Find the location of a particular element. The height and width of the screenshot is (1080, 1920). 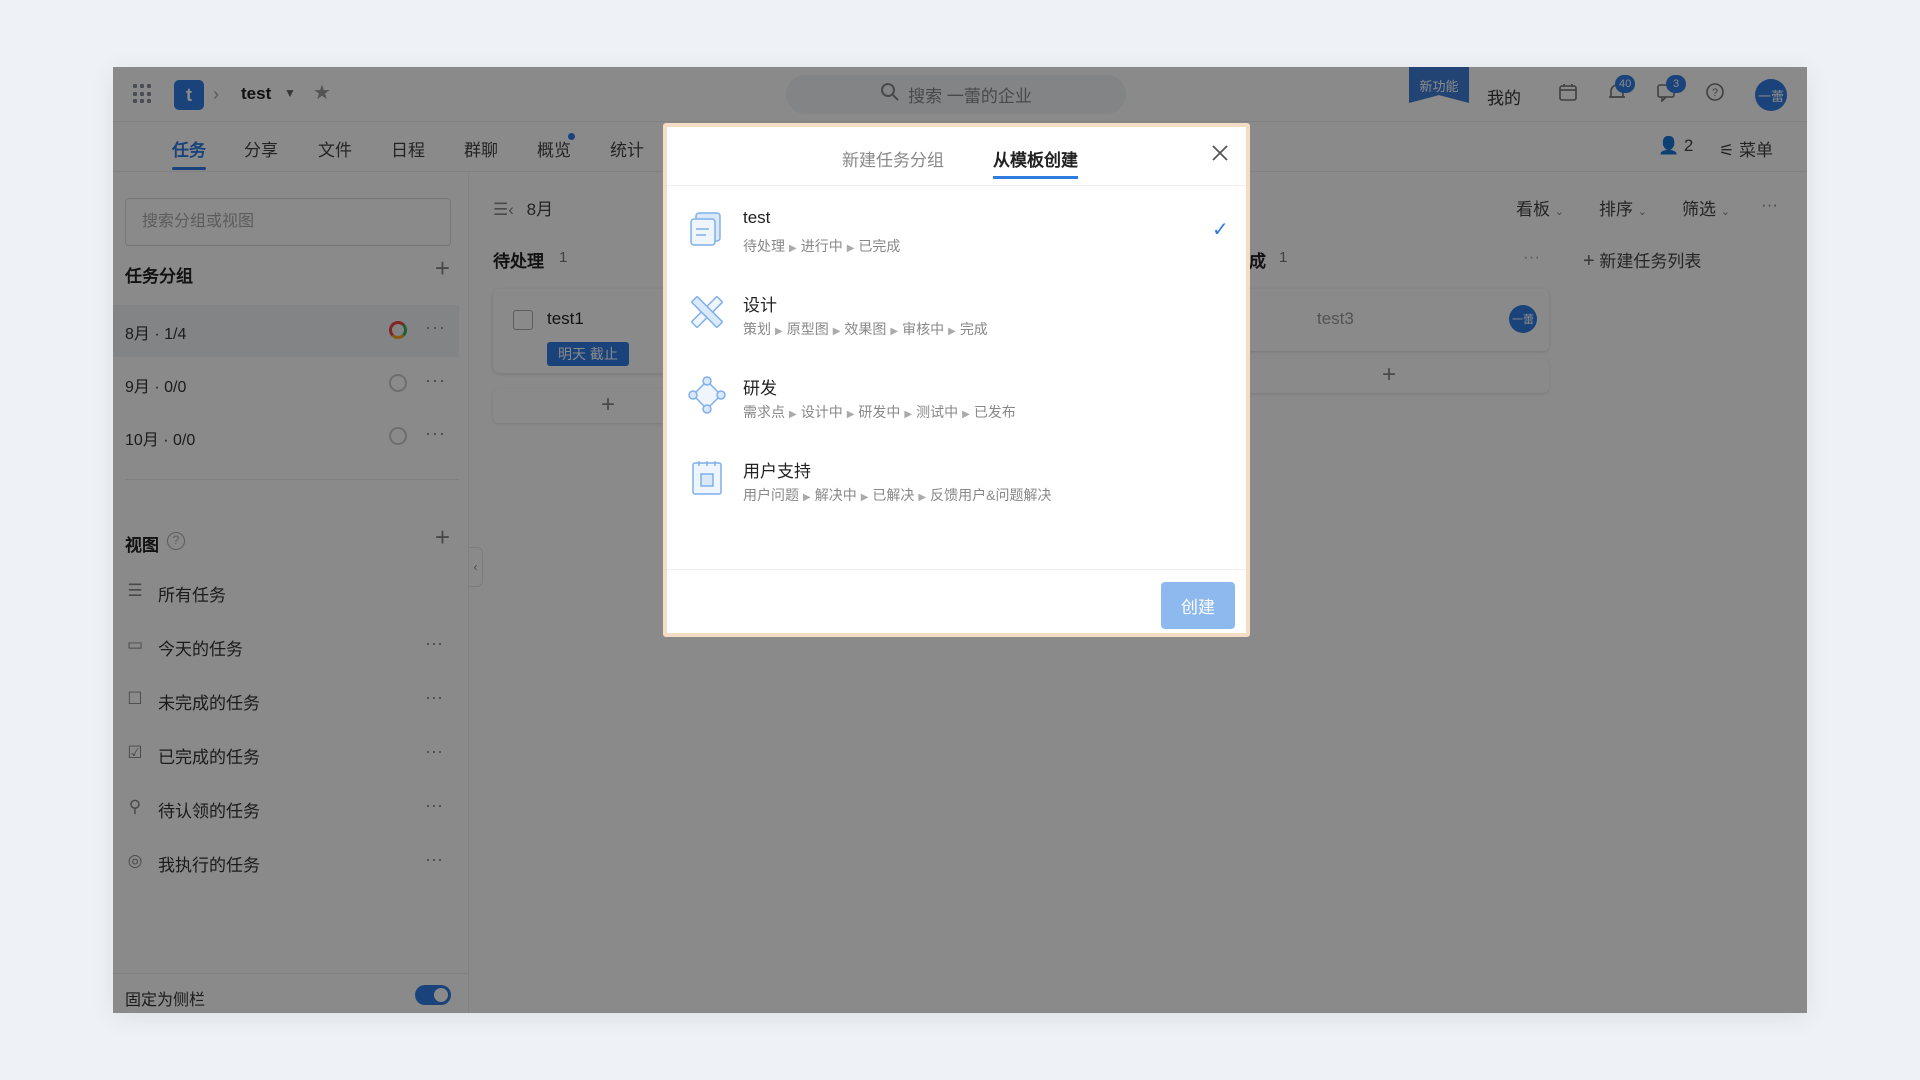

template-step: 效果图 is located at coordinates (865, 329).